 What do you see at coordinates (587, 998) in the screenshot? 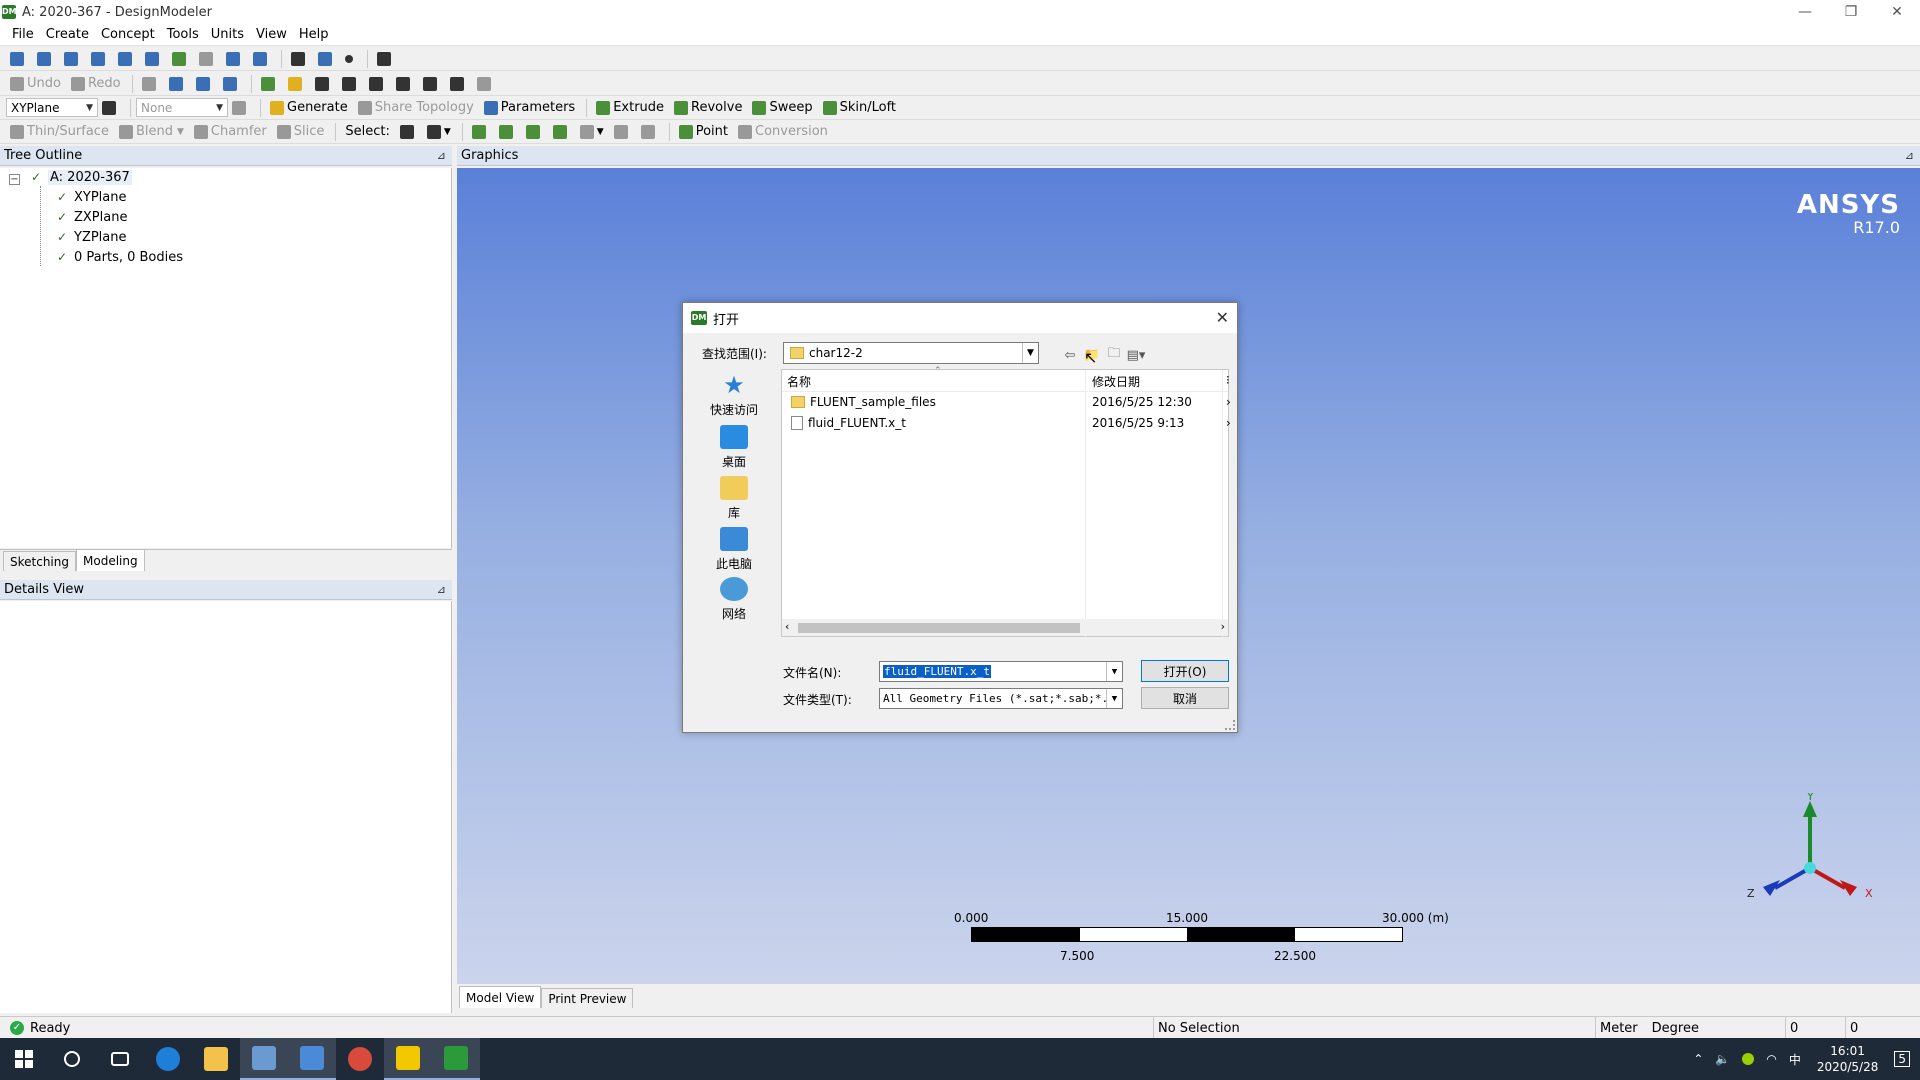
I see `tab-print-preview: Print Preview` at bounding box center [587, 998].